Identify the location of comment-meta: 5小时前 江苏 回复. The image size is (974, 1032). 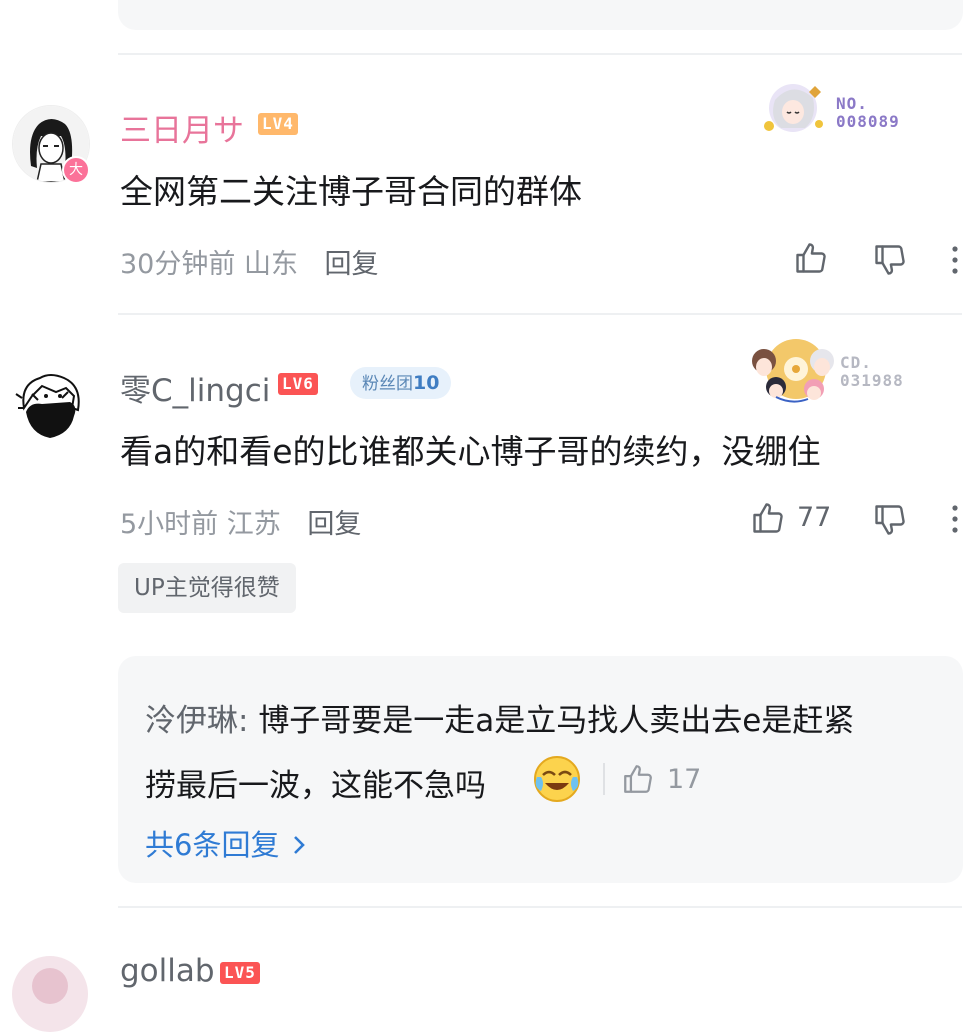
(240, 521).